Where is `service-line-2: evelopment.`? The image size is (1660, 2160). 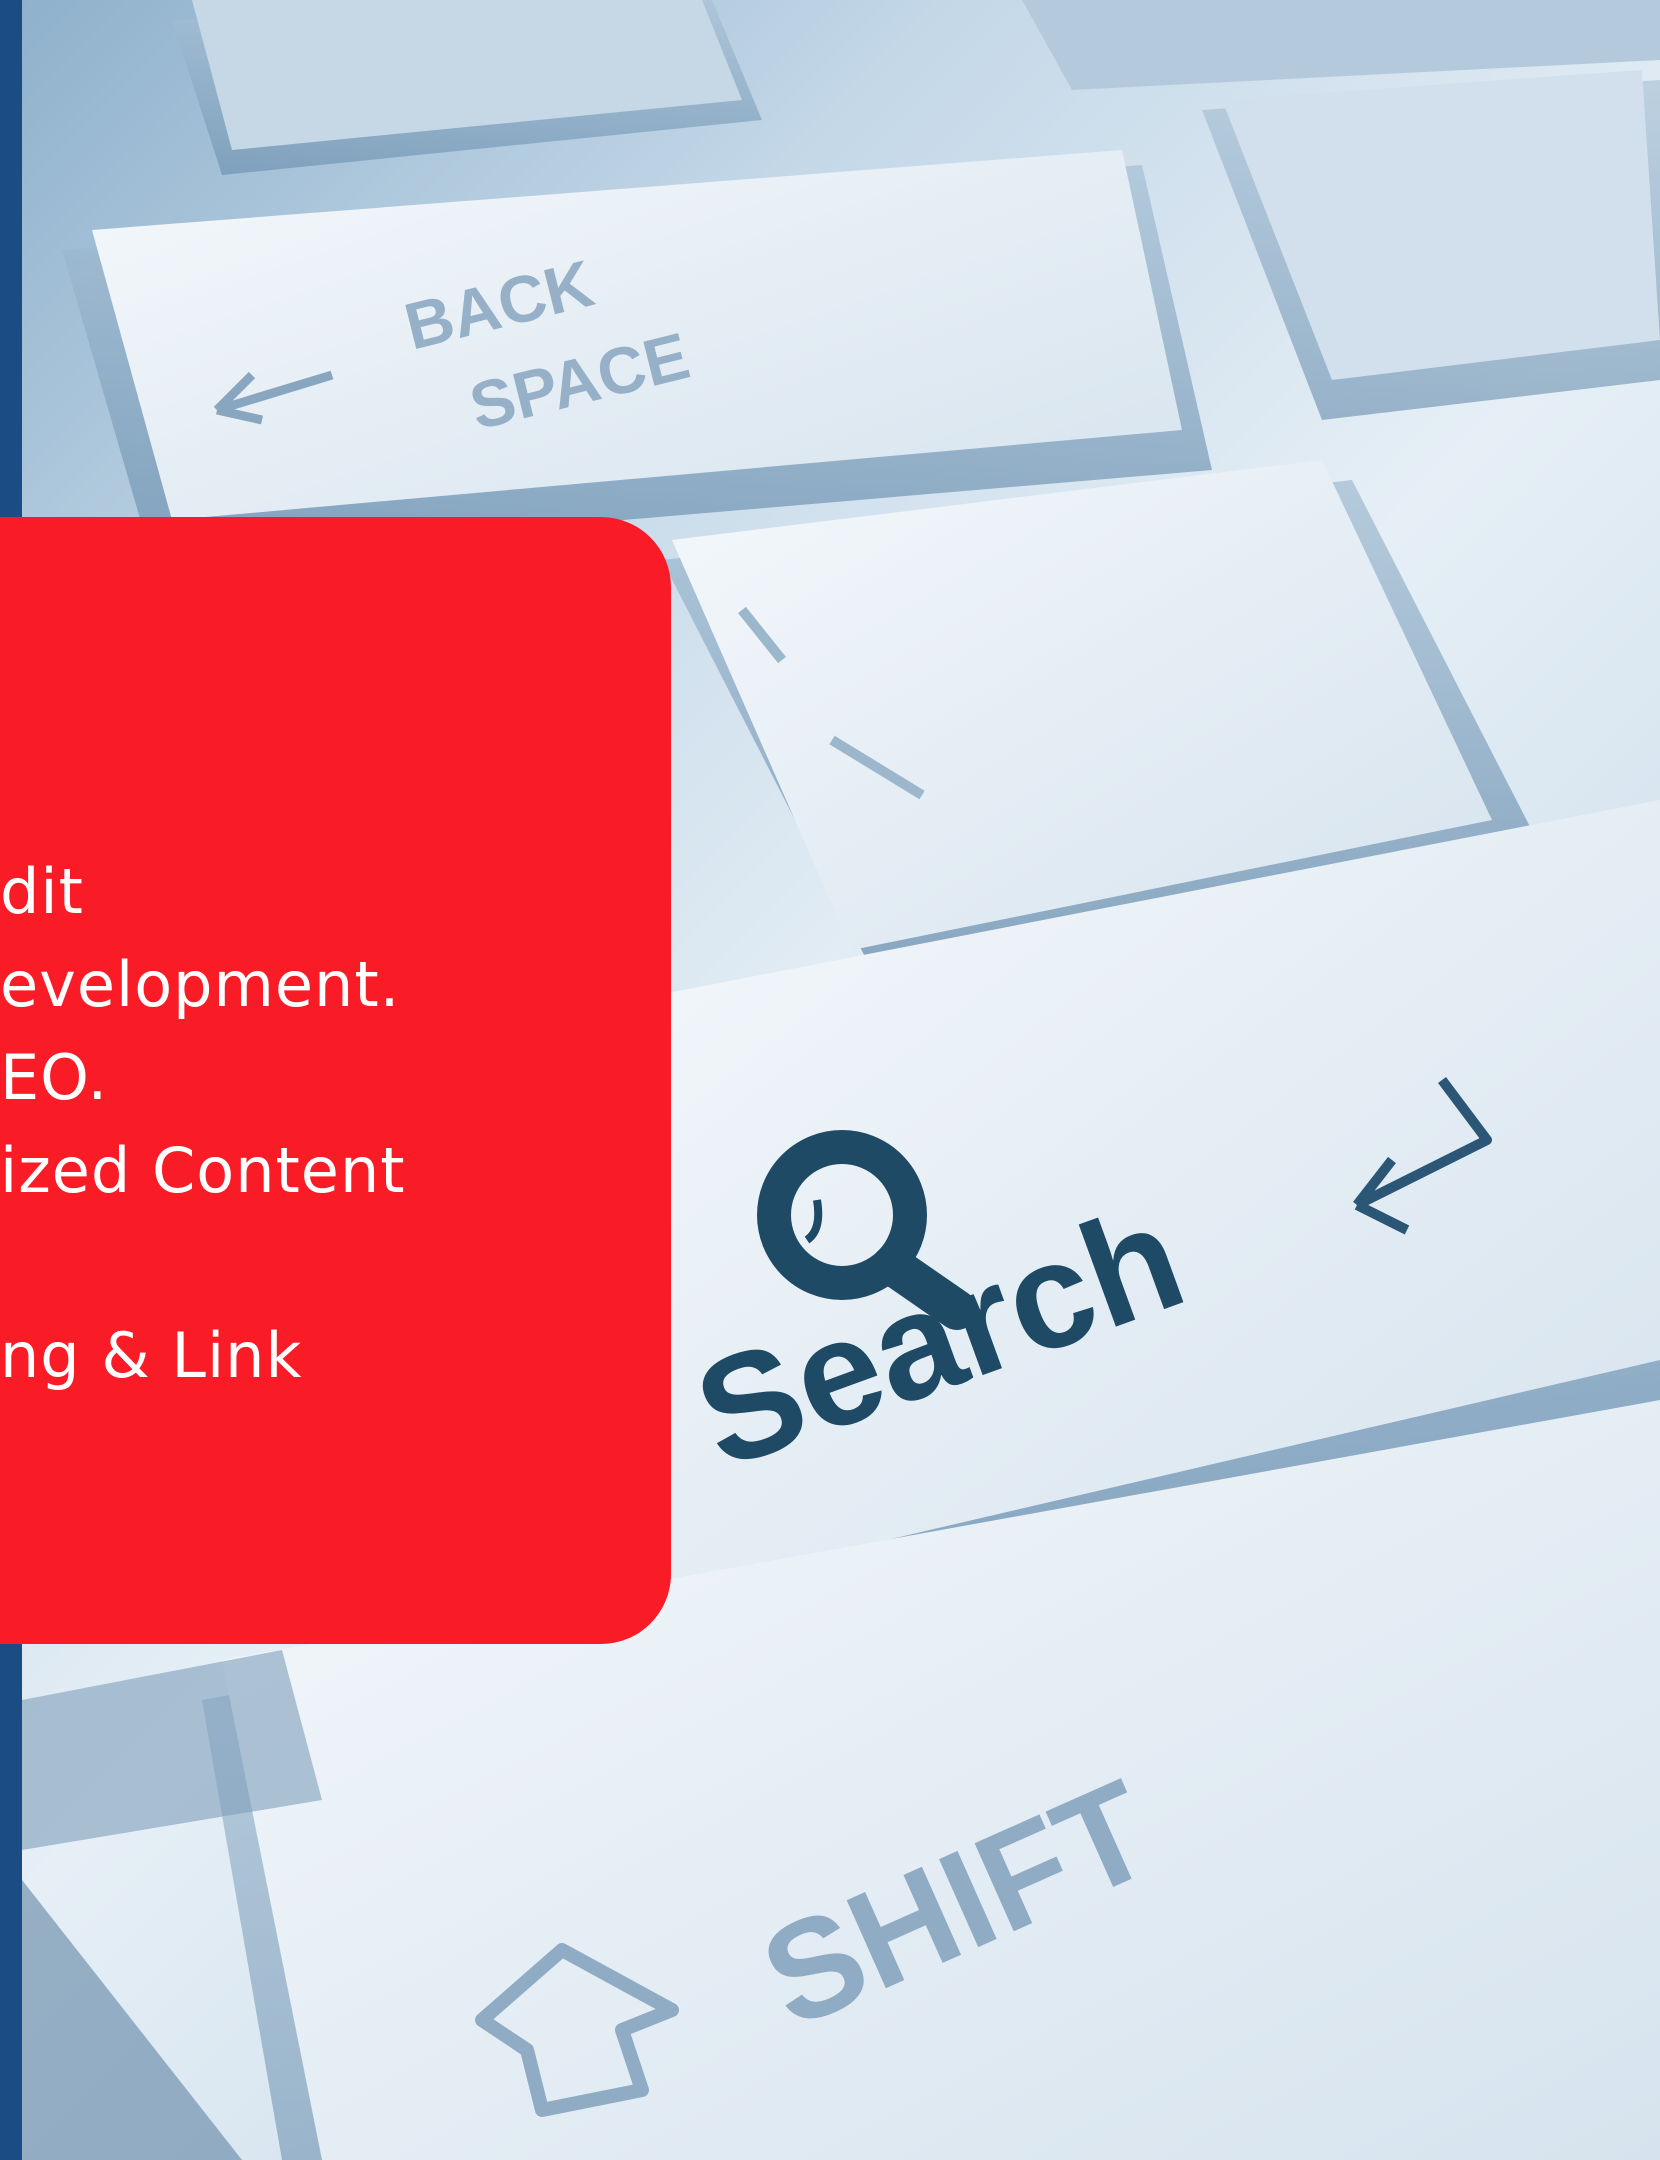 service-line-2: evelopment. is located at coordinates (200, 984).